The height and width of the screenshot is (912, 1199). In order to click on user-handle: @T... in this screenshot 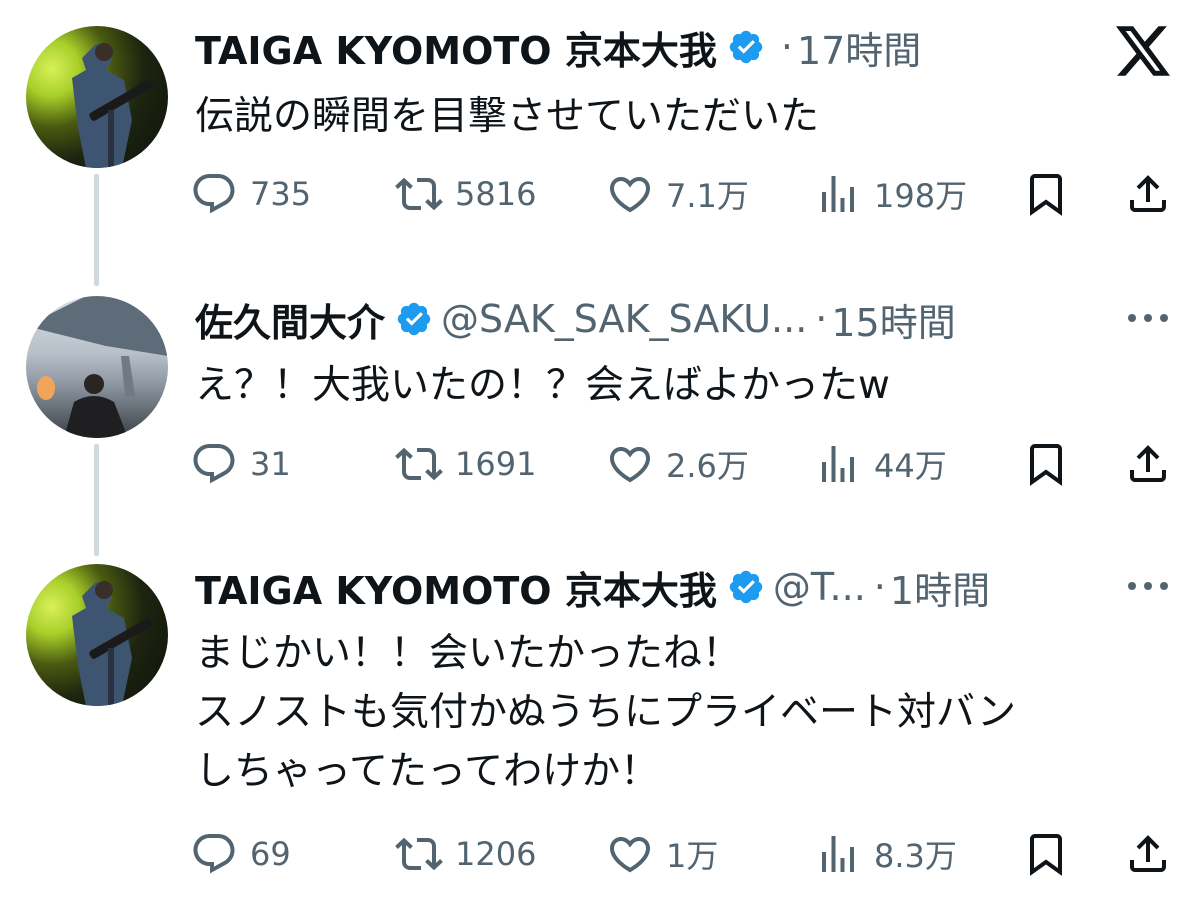, I will do `click(819, 587)`.